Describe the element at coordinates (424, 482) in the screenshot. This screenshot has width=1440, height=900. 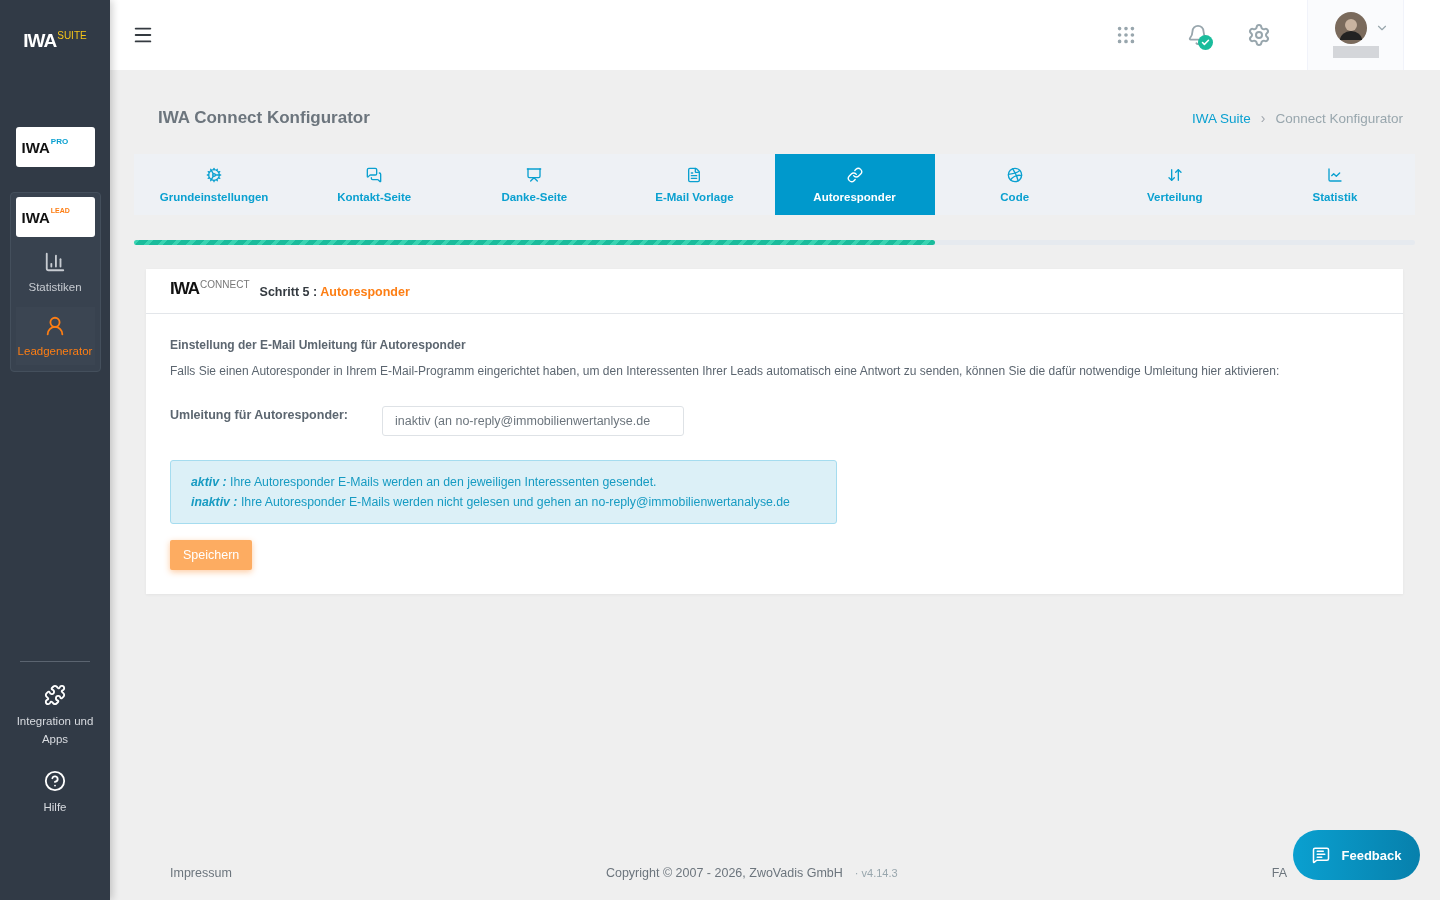
I see `info-text: aktiv : Ihre Autoresponder E-Mails werden an den jeweiligen Interessenten gesendet.` at that location.